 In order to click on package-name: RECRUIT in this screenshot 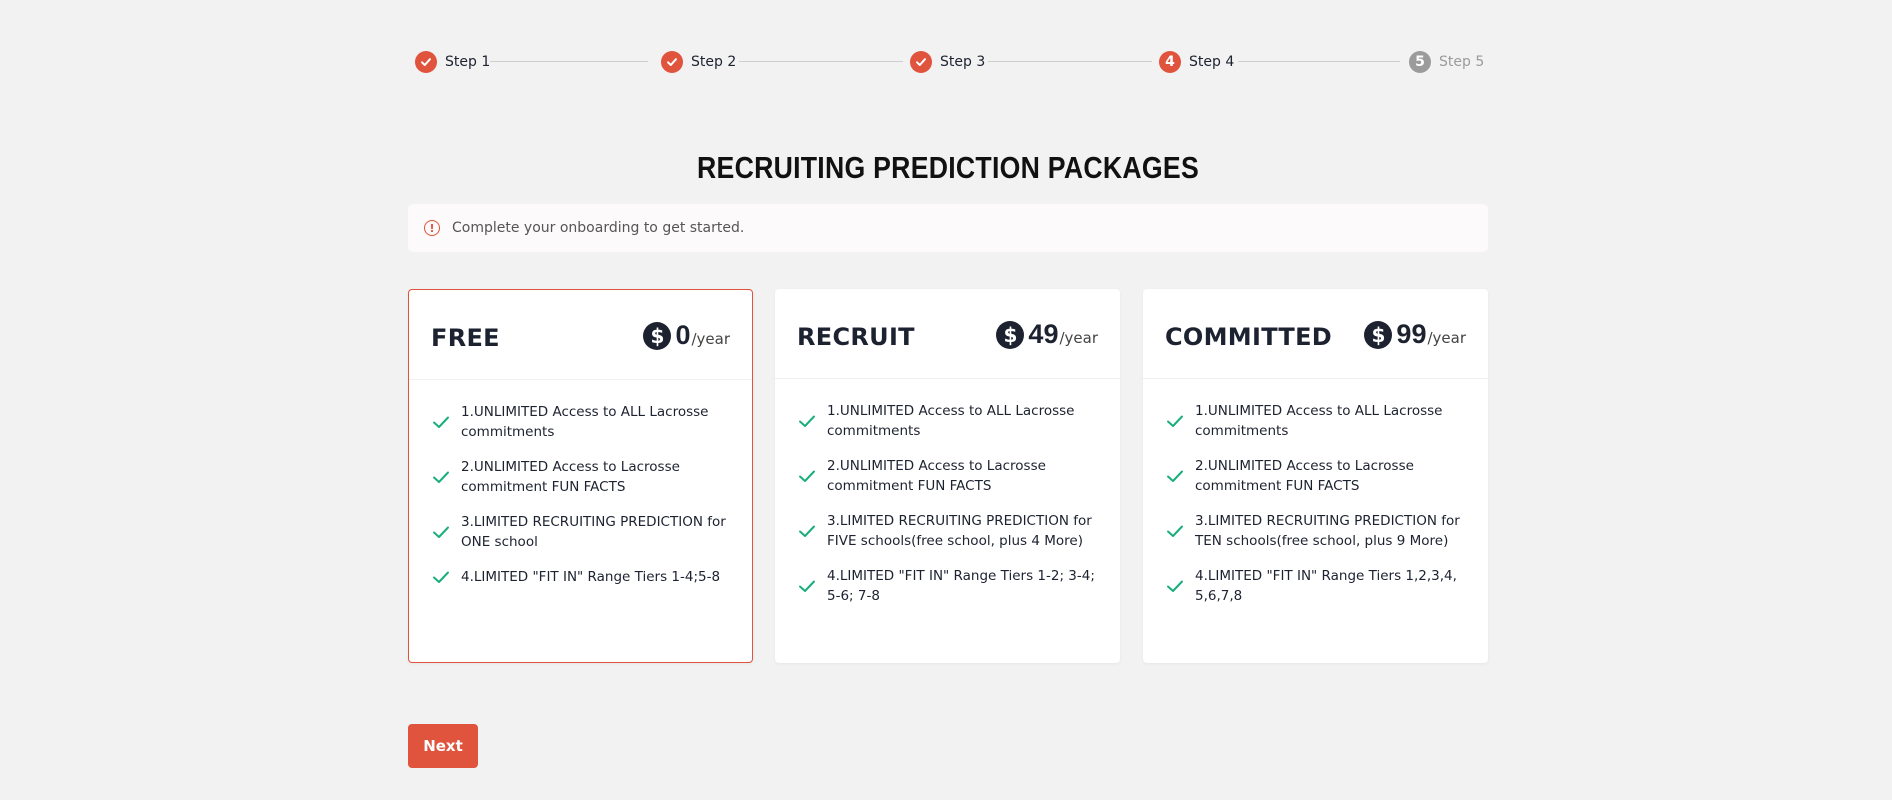, I will do `click(856, 337)`.